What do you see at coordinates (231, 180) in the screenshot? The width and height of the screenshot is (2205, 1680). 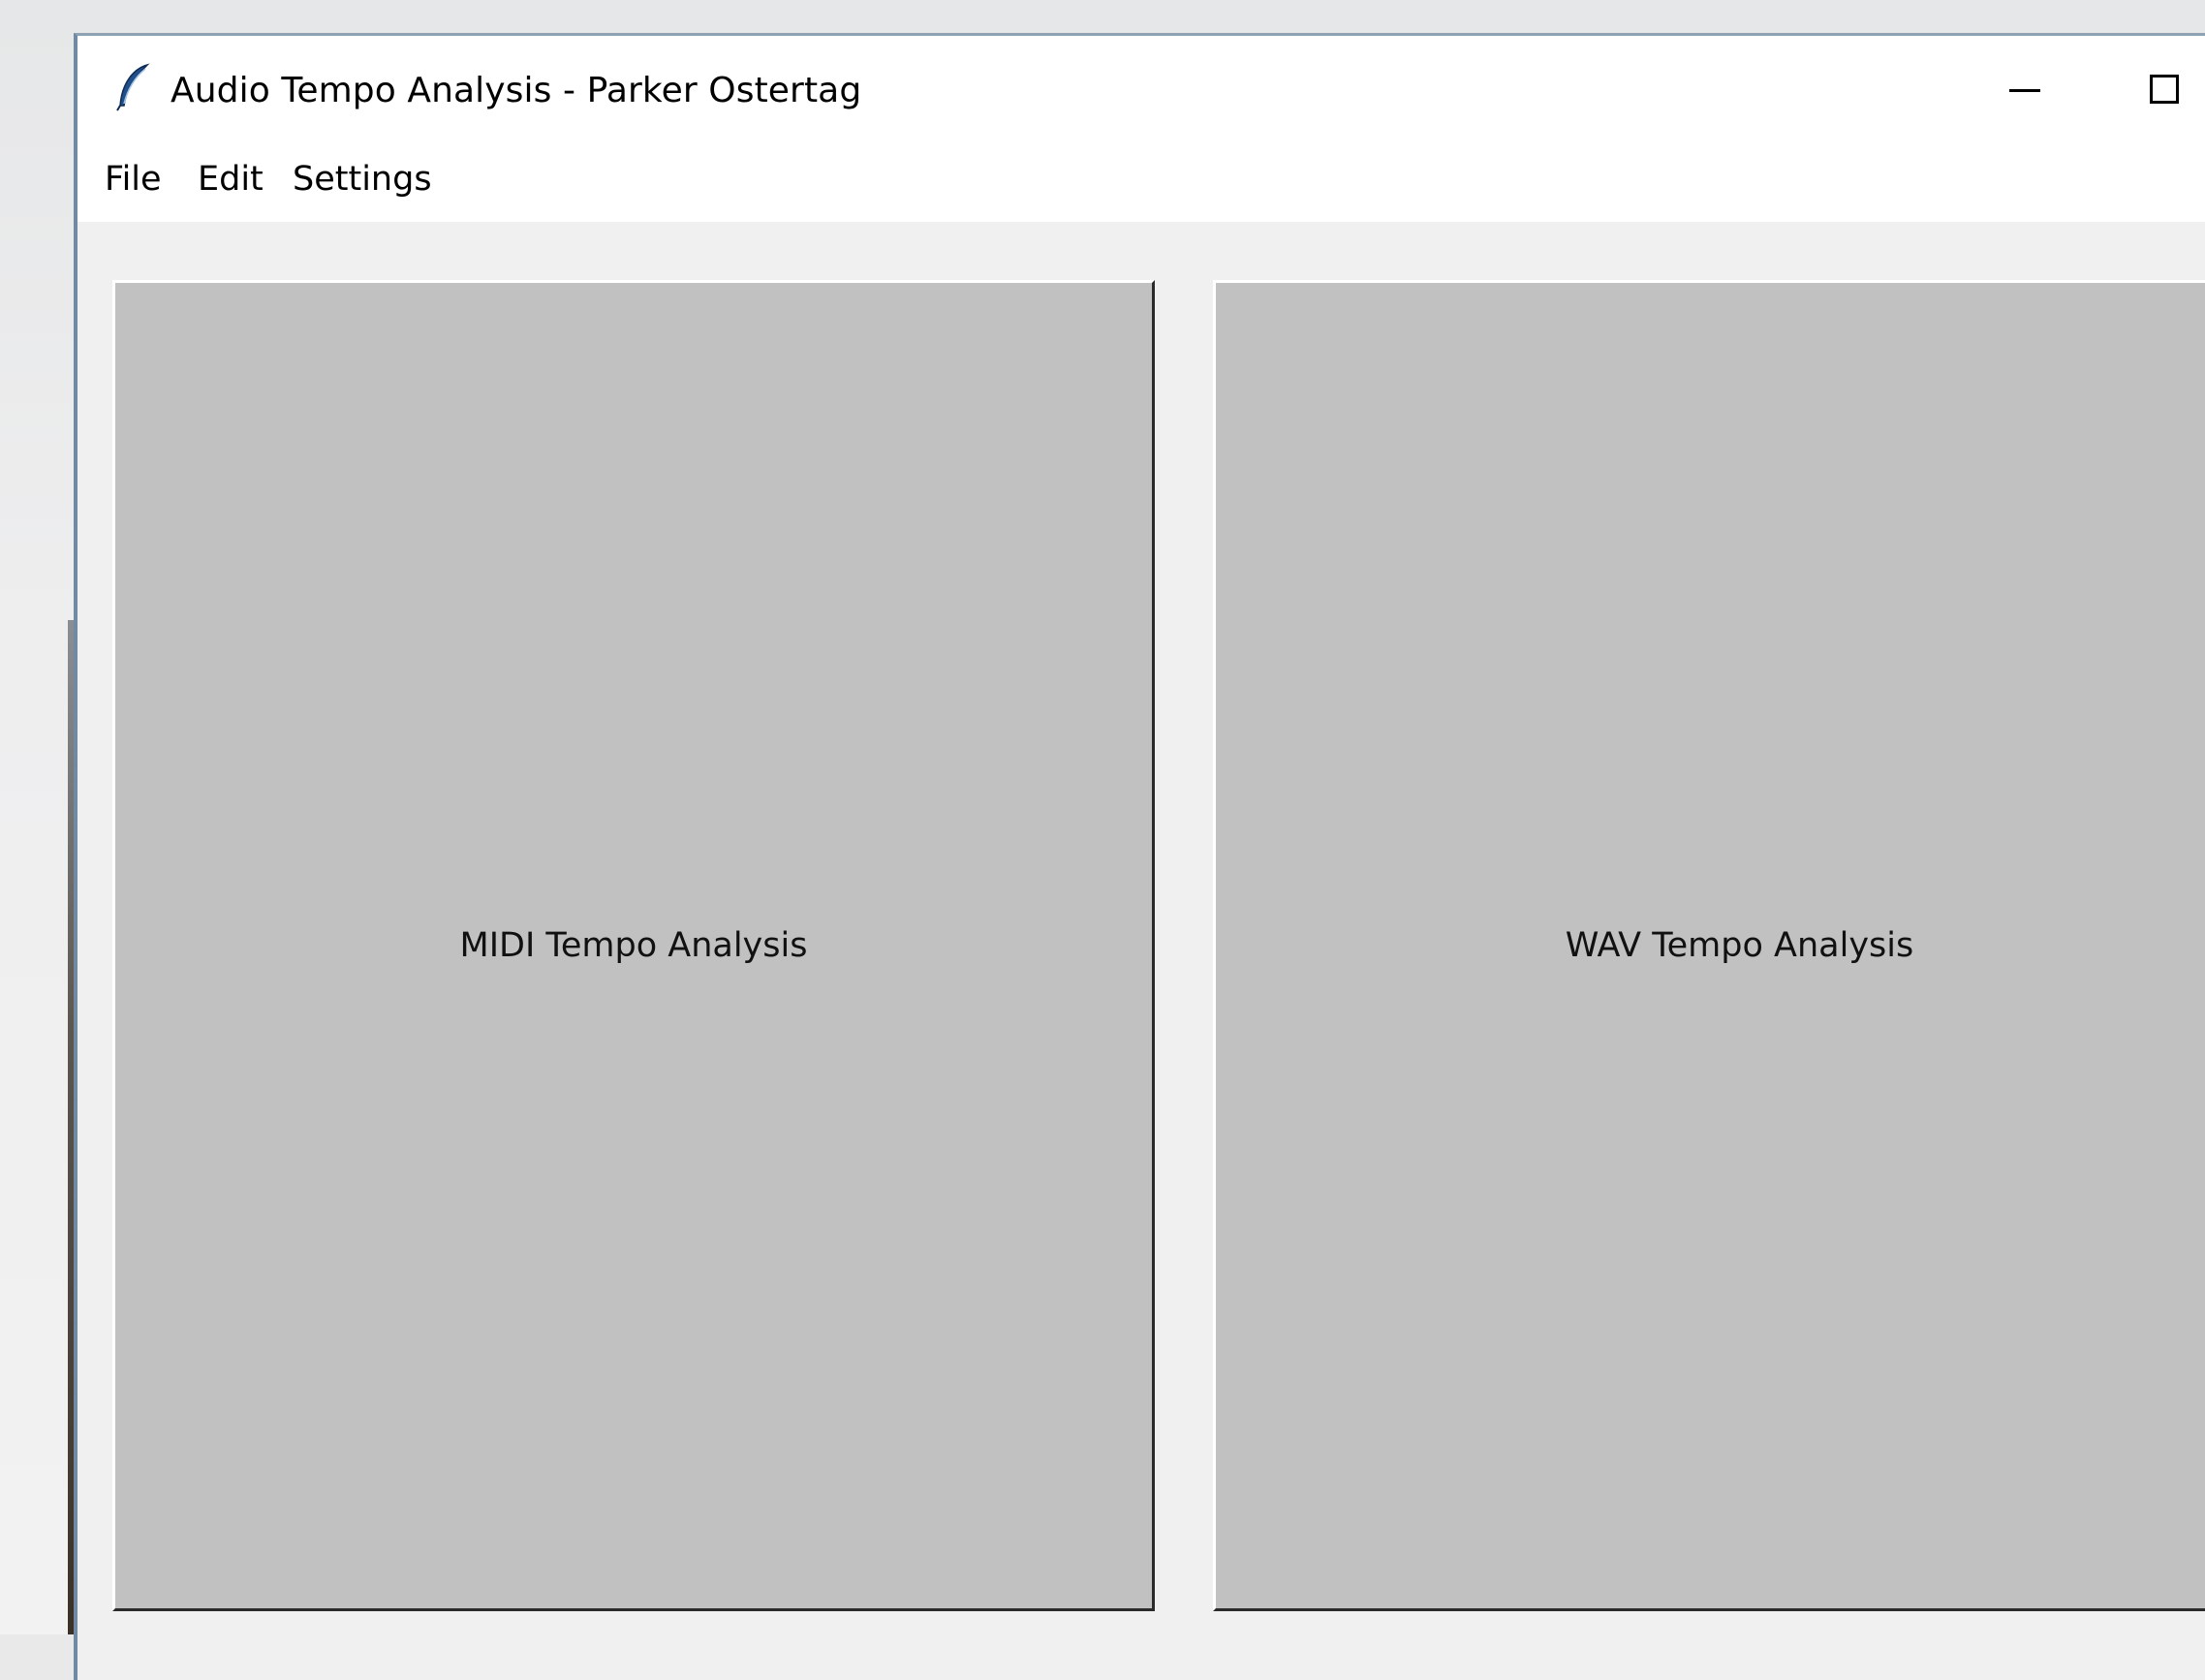 I see `menu-edit: Edit` at bounding box center [231, 180].